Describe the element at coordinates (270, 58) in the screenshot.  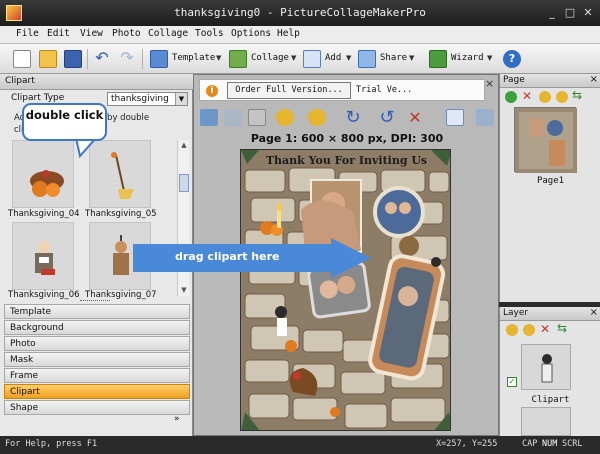
I see `collage-button: Collage` at that location.